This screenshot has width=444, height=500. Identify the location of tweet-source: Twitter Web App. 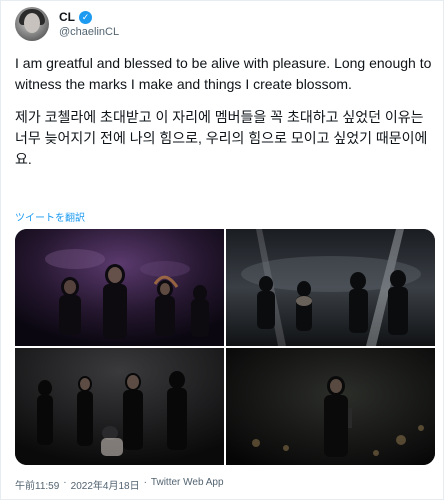
(187, 482).